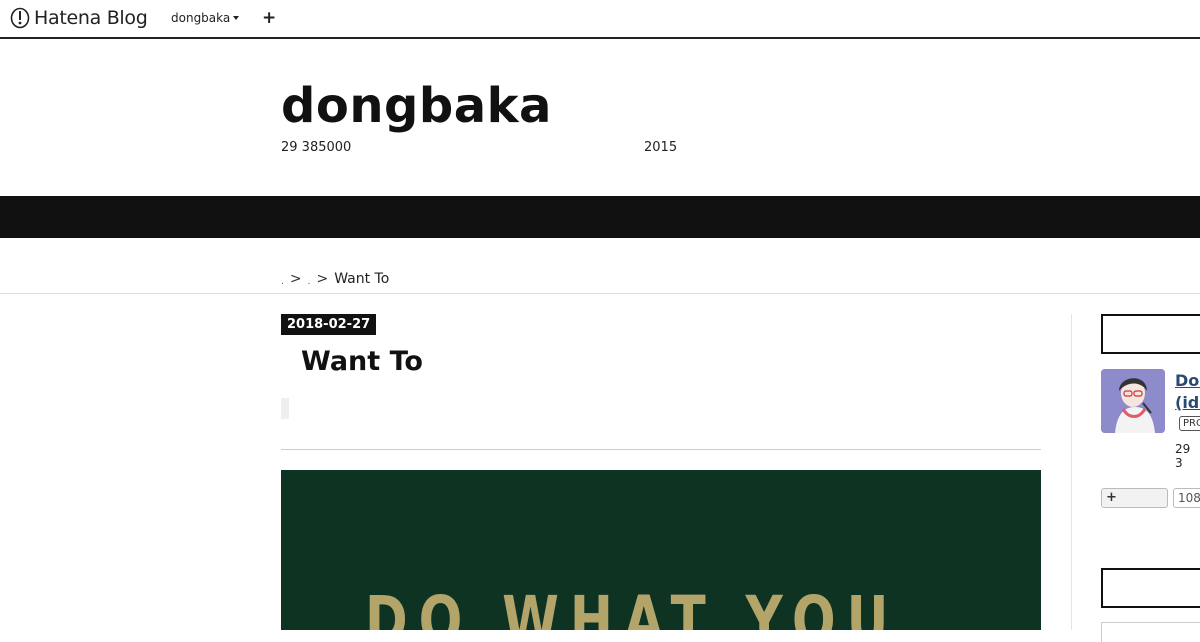 The width and height of the screenshot is (1200, 642). I want to click on avatar-illustration-icon, so click(1133, 401).